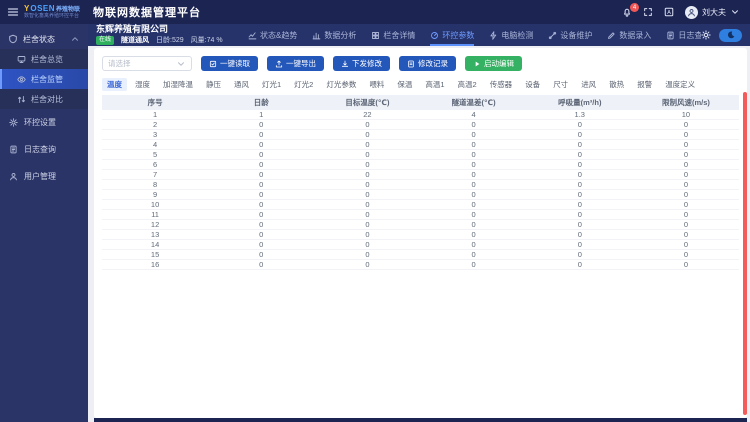  What do you see at coordinates (644, 84) in the screenshot?
I see `chip-17: 报警` at bounding box center [644, 84].